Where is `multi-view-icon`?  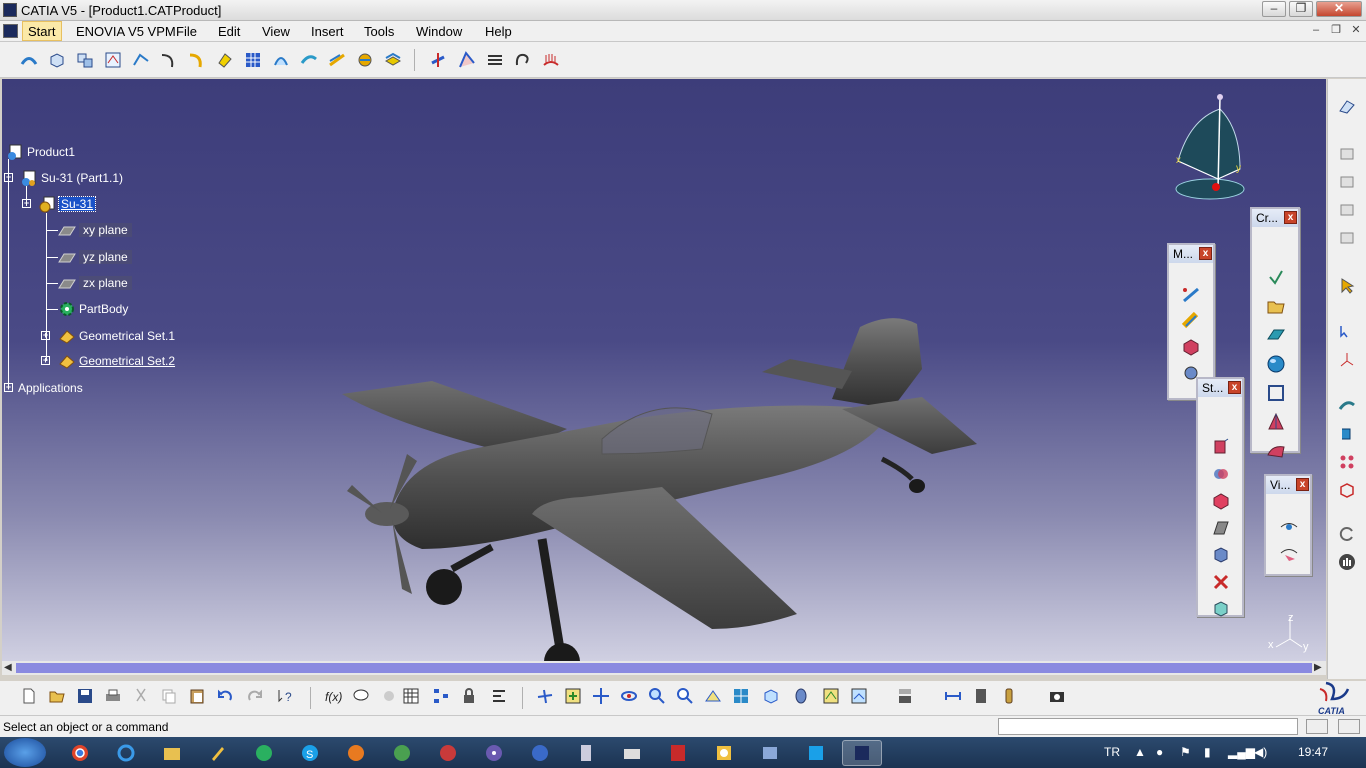 multi-view-icon is located at coordinates (1347, 462).